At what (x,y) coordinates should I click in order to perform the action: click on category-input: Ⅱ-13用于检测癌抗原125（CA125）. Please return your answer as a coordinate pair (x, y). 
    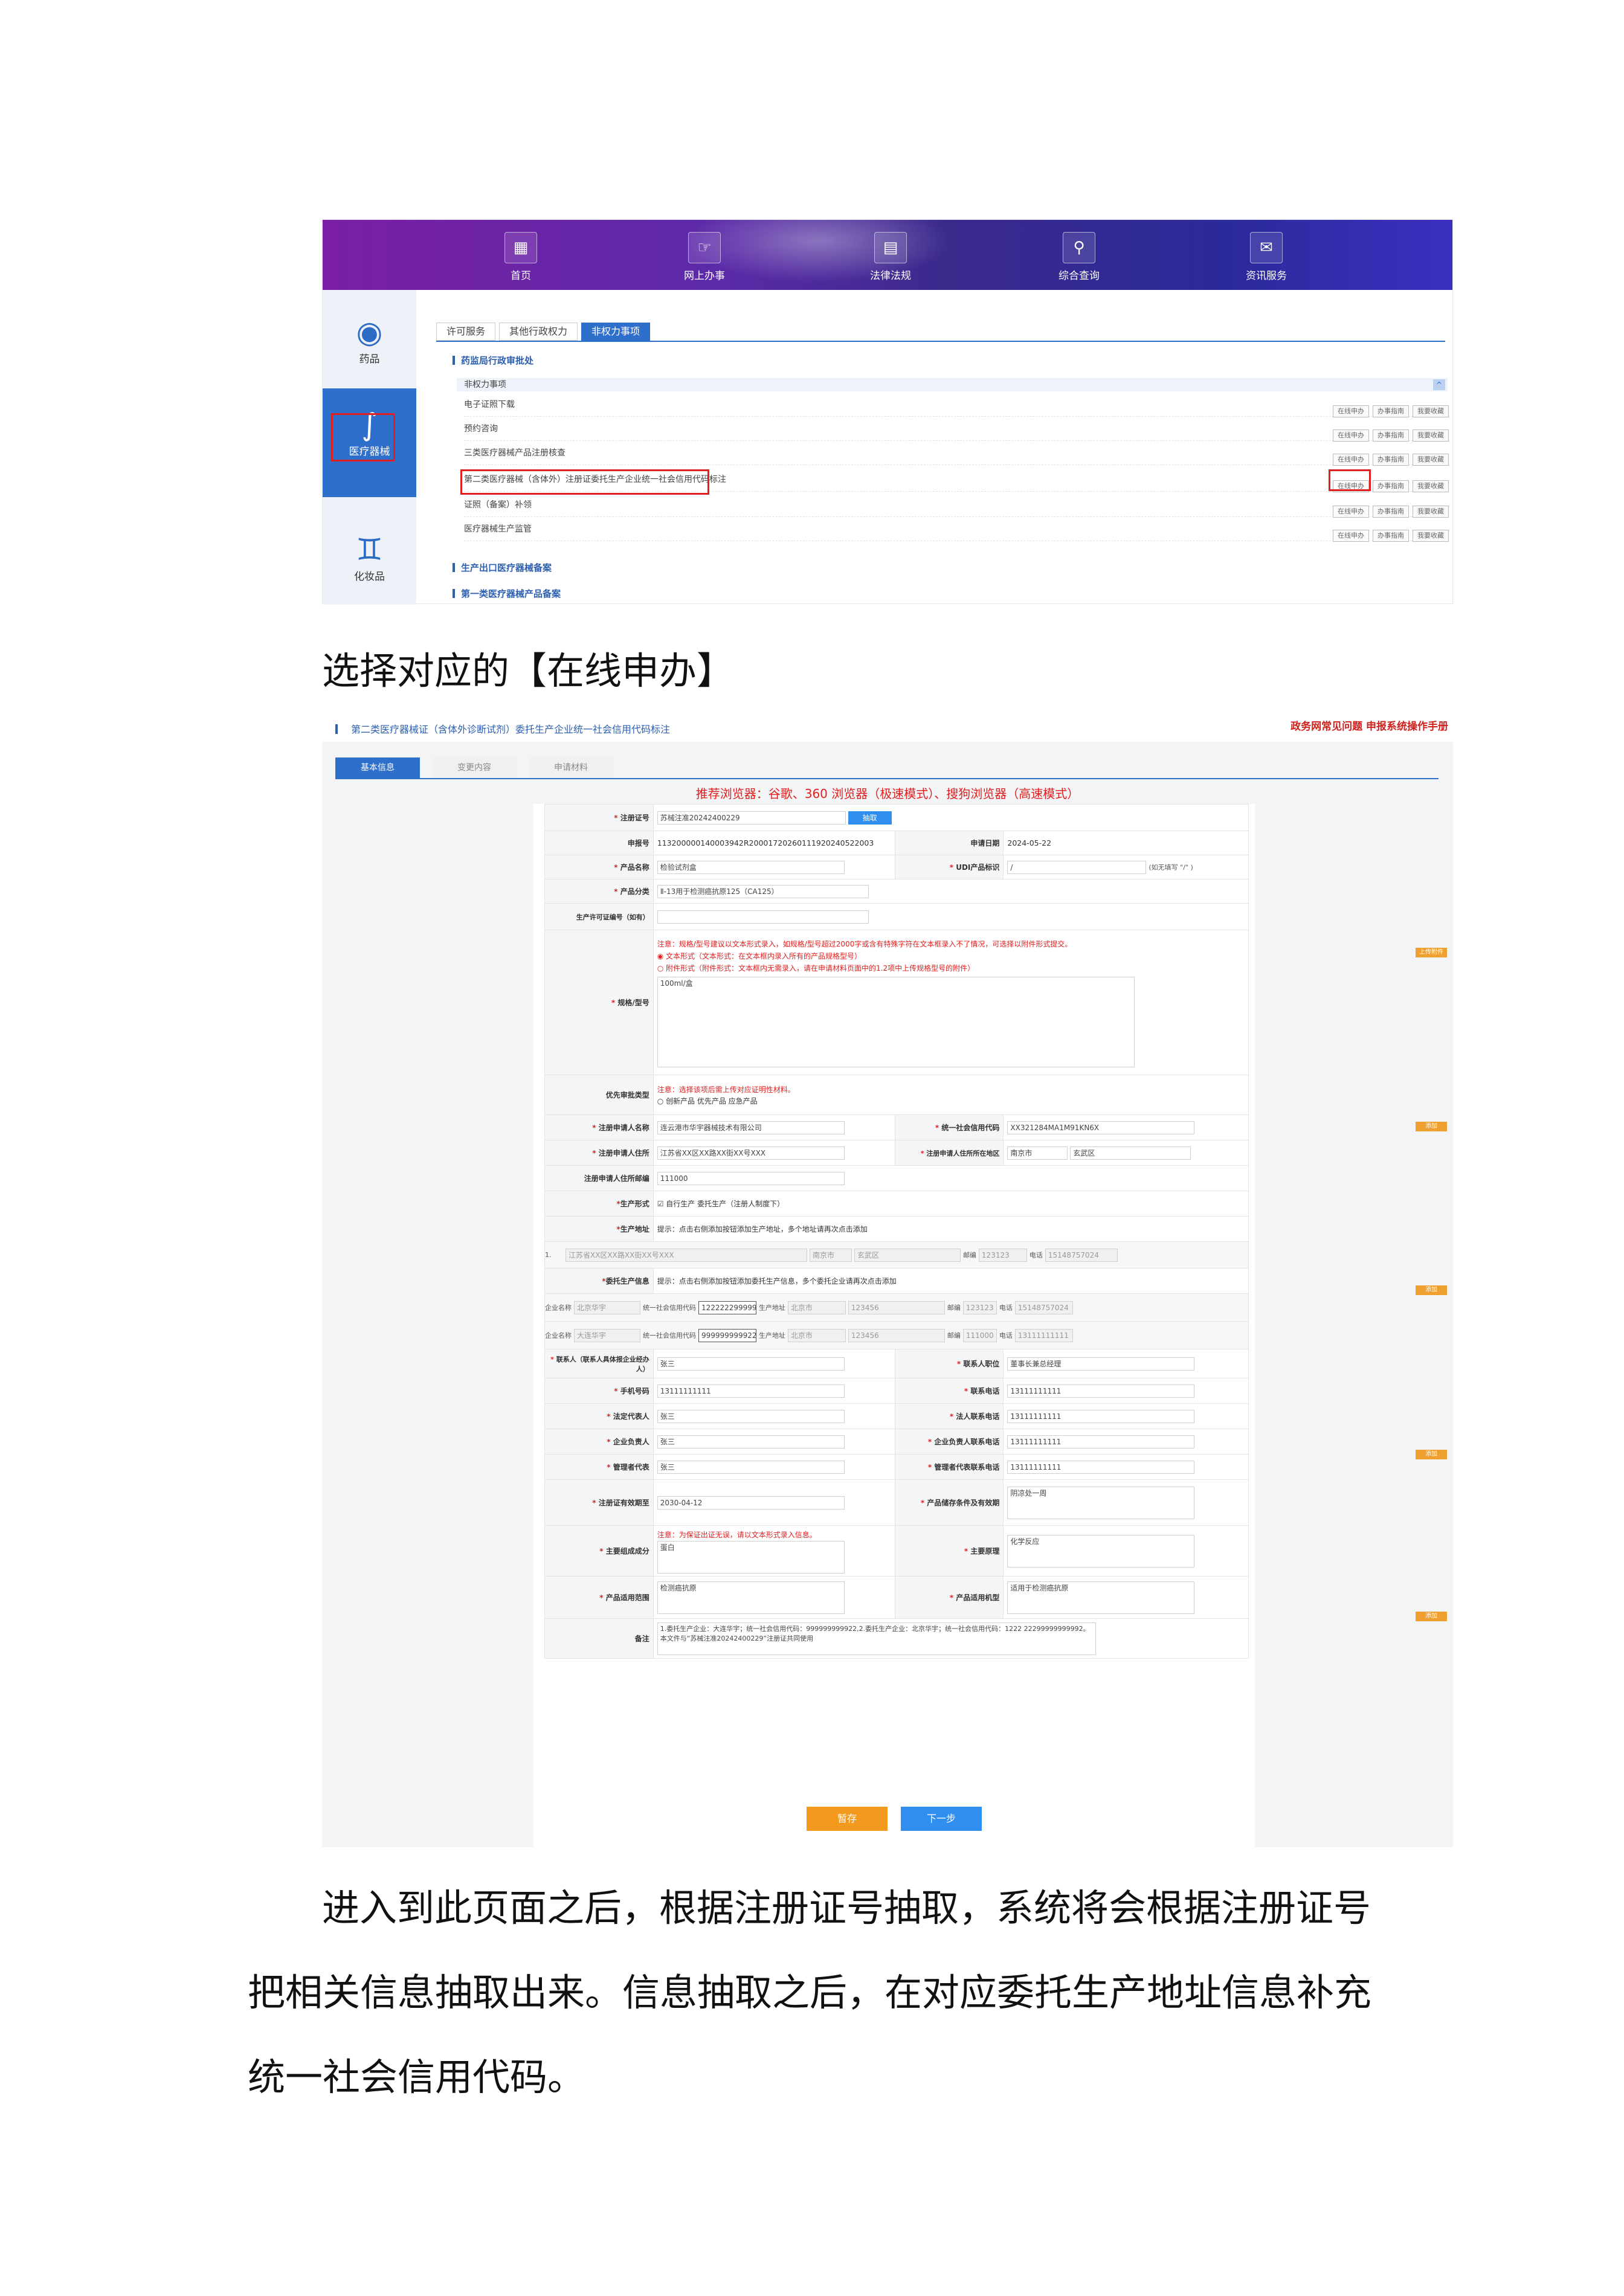
    Looking at the image, I should click on (763, 891).